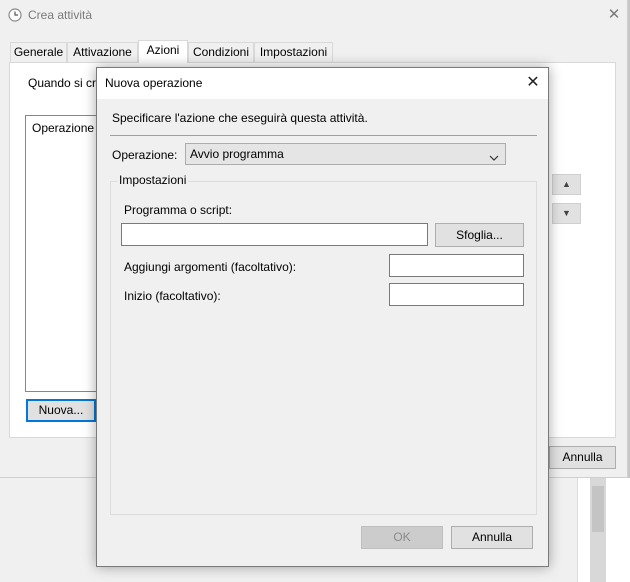 This screenshot has width=630, height=582. I want to click on list-column-header: Operazione, so click(63, 128).